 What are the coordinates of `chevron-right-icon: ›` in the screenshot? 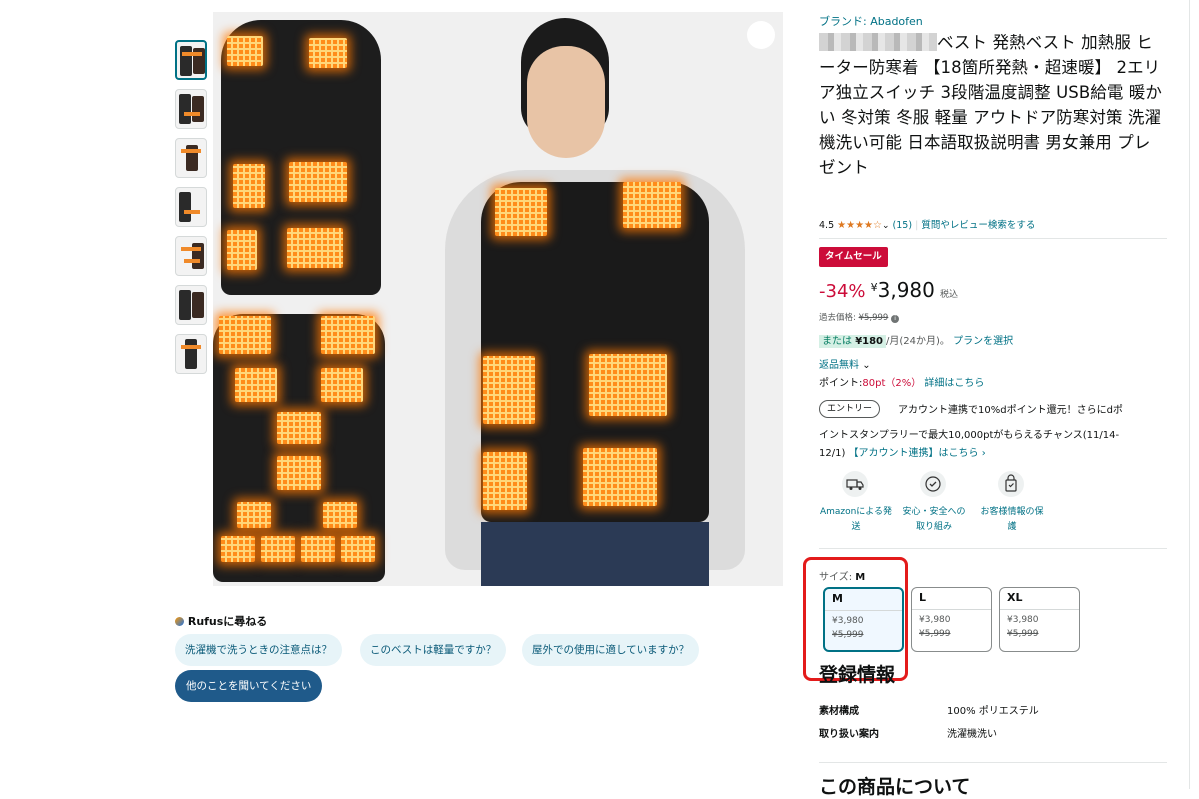 It's located at (983, 453).